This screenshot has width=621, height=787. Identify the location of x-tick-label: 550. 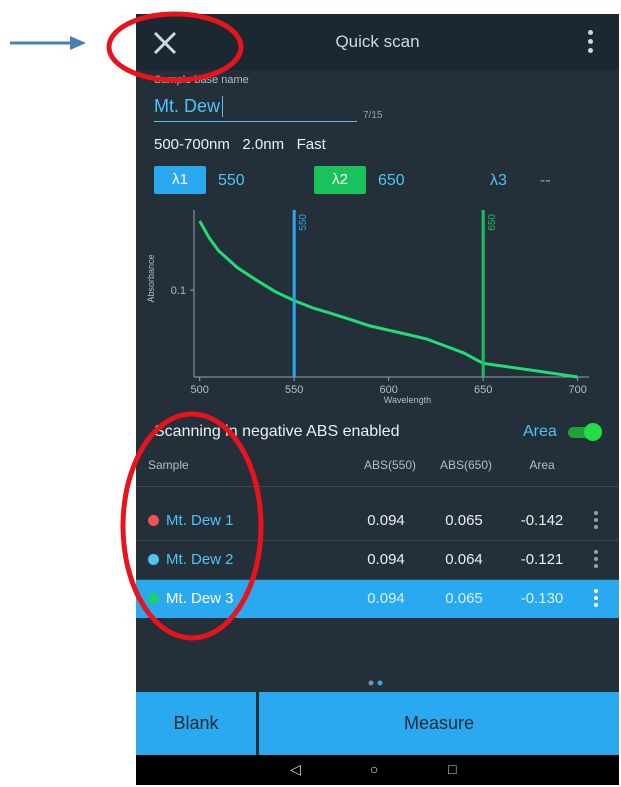
(294, 390).